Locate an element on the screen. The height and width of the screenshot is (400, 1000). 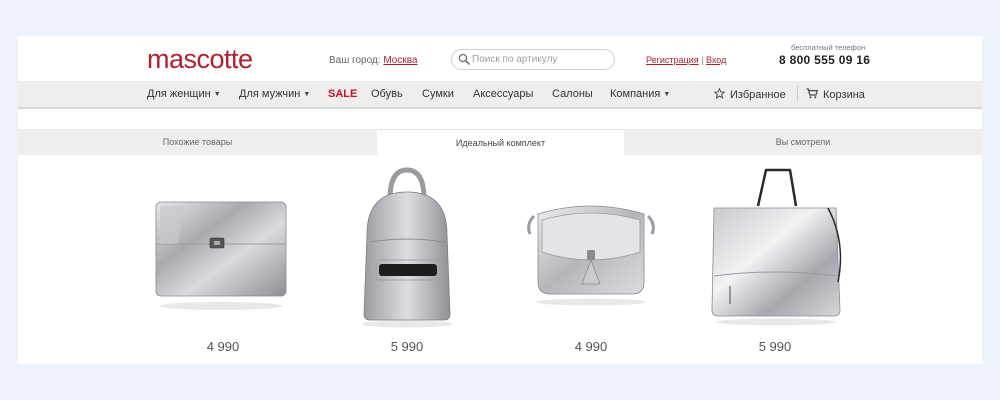
search-input is located at coordinates (539, 59).